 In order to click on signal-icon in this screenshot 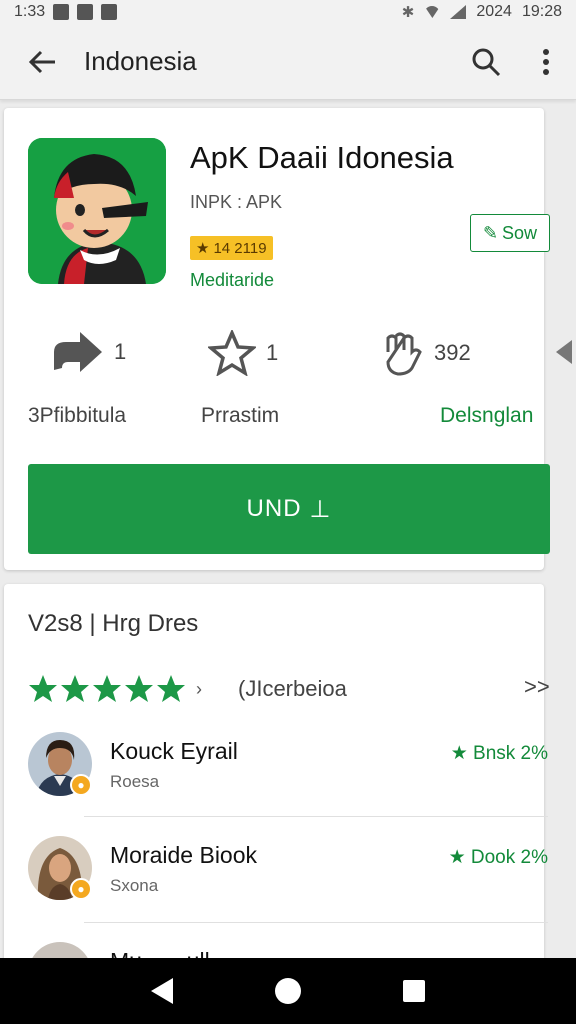, I will do `click(458, 12)`.